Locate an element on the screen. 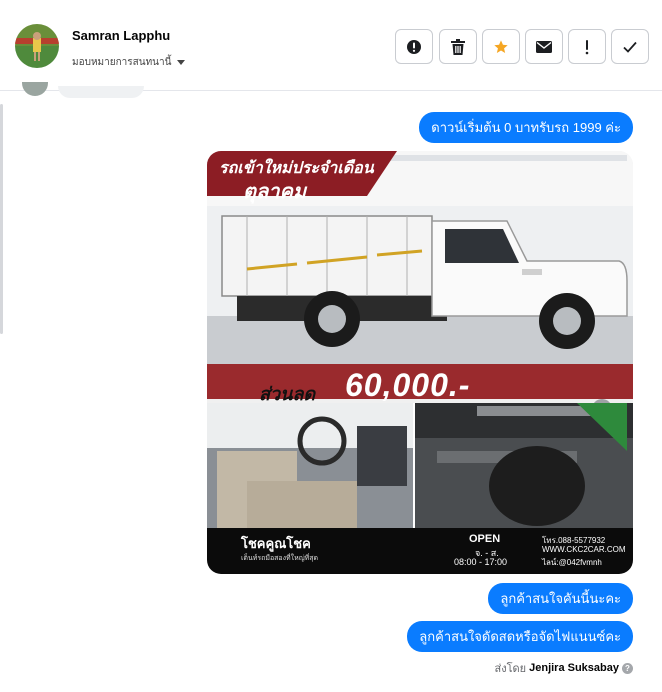 This screenshot has height=692, width=662. caret-down-icon is located at coordinates (181, 62).